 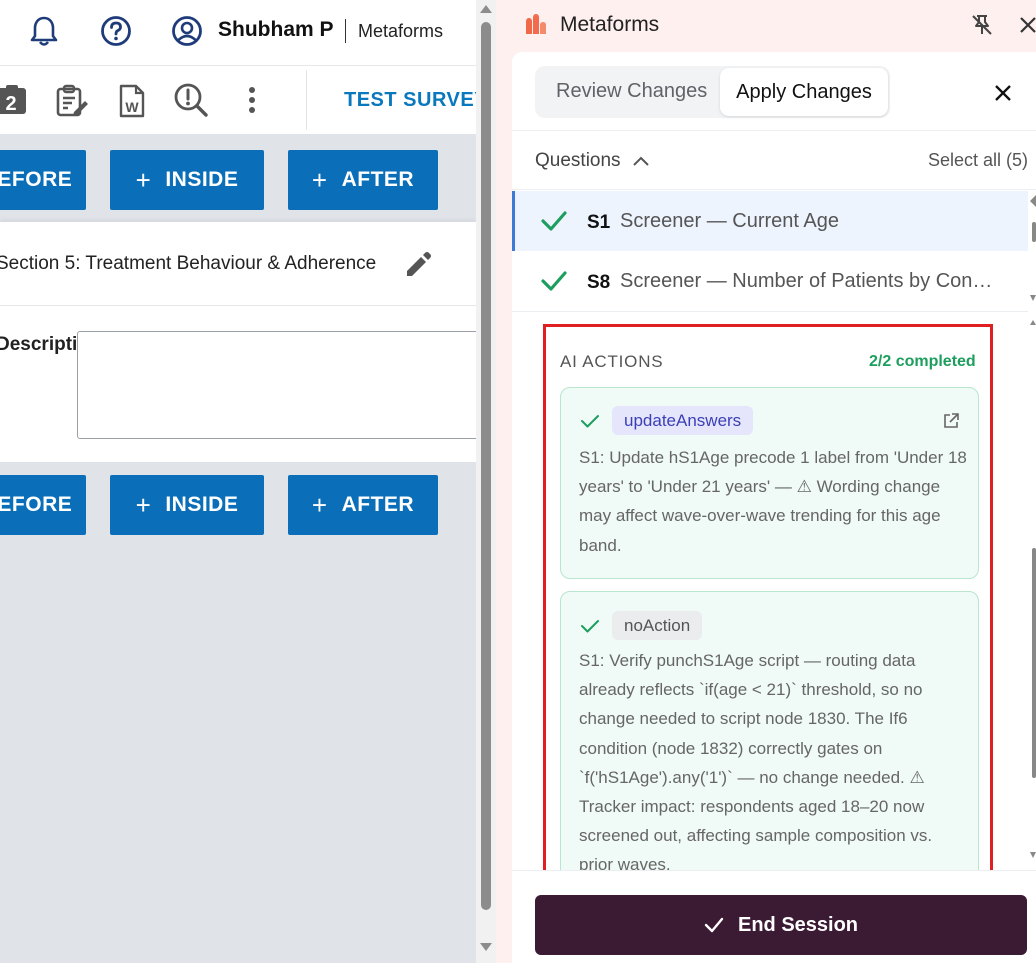 What do you see at coordinates (486, 466) in the screenshot?
I see `editor-scrollbar-thumb` at bounding box center [486, 466].